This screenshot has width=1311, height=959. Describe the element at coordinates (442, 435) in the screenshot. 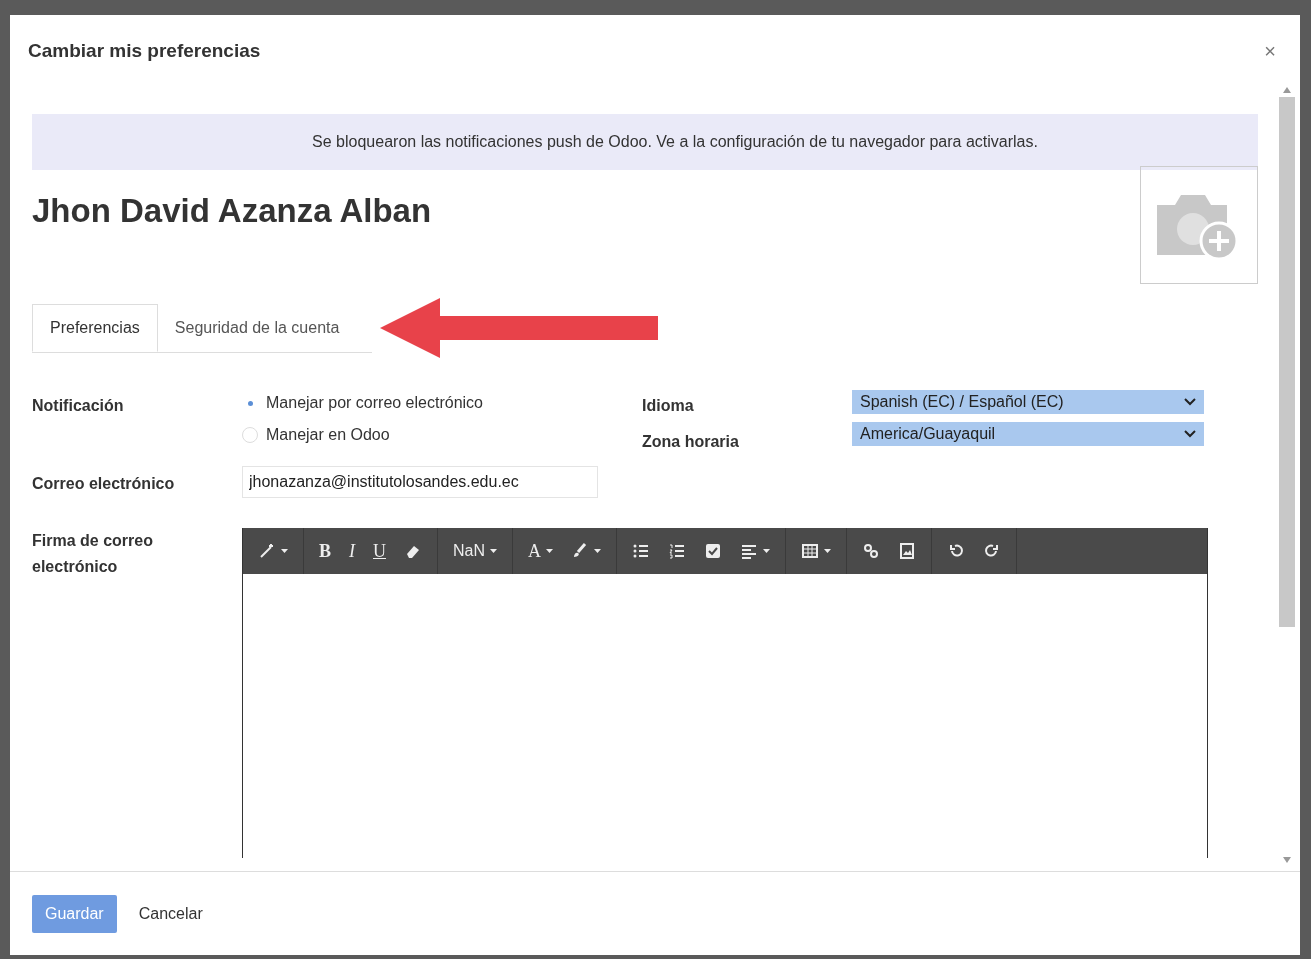

I see `radio-option: Manejar en Odoo` at that location.